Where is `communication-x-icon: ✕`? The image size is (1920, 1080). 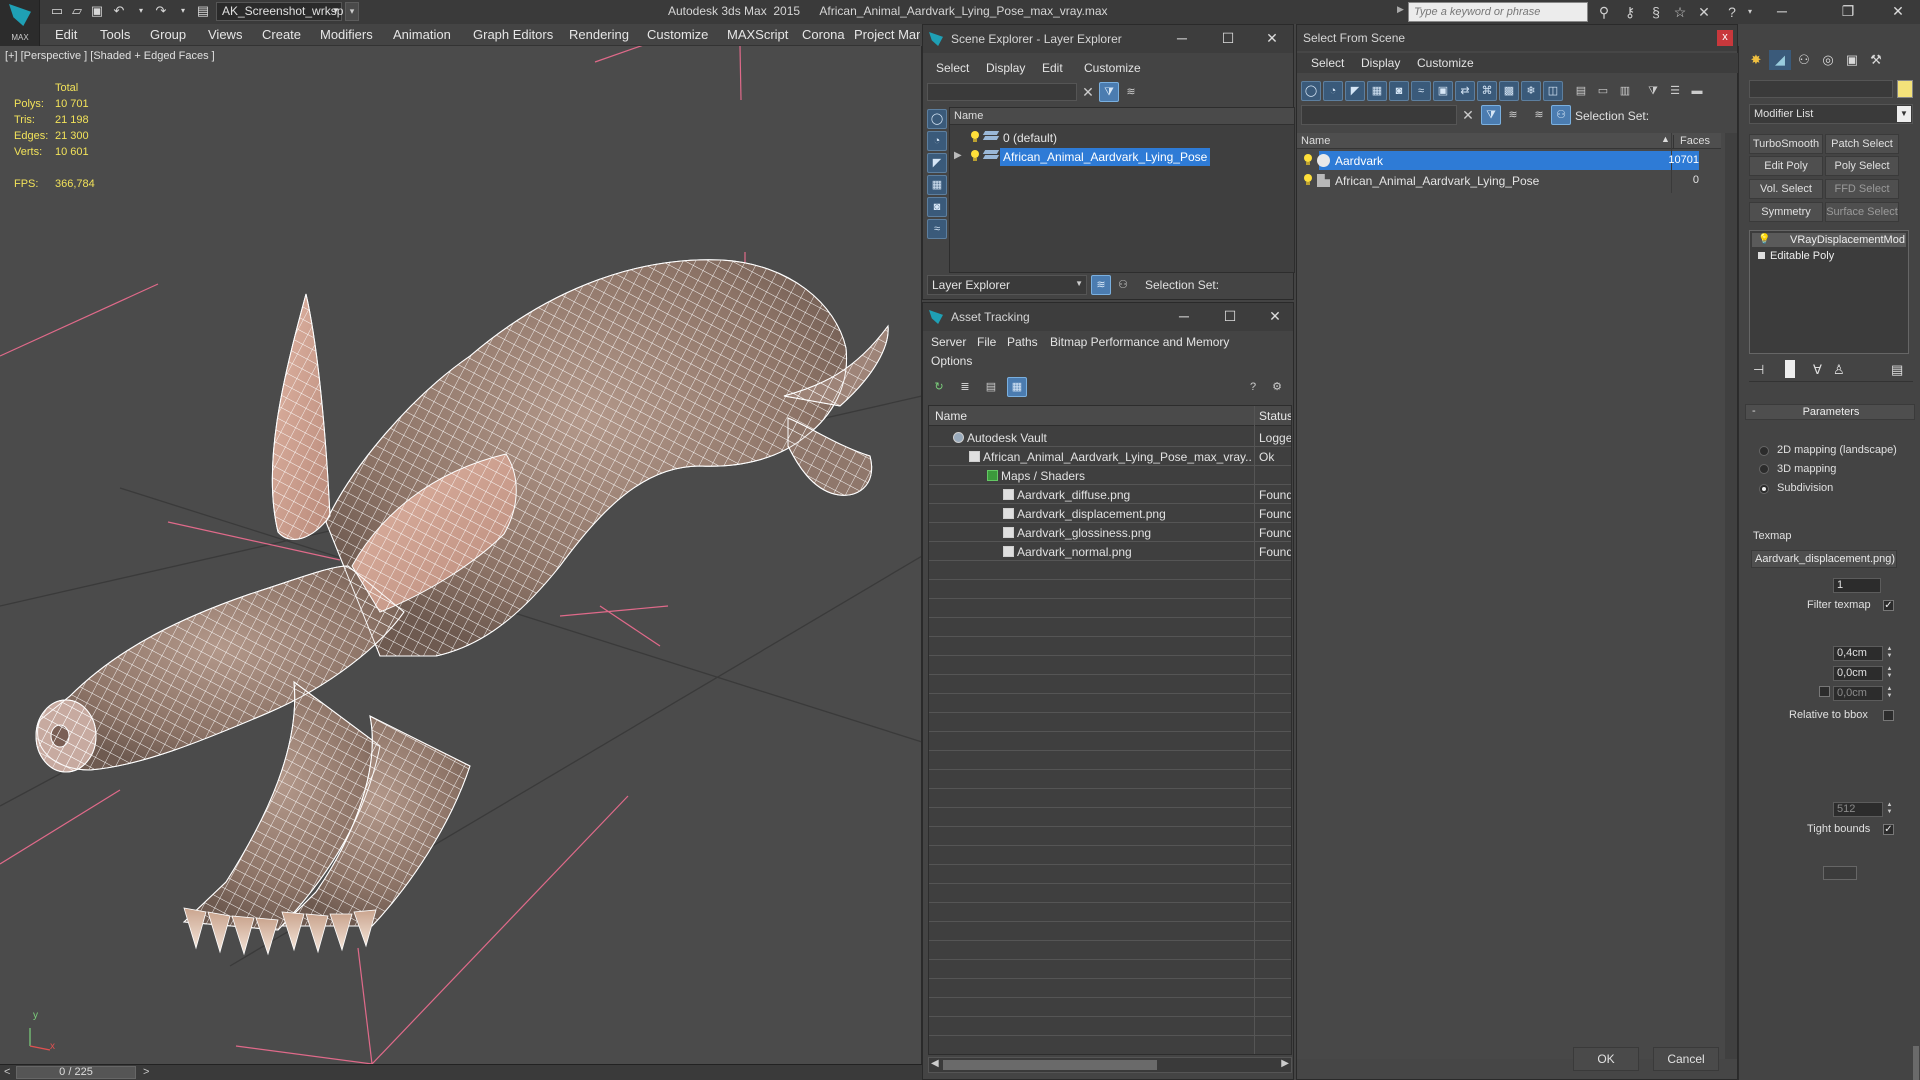 communication-x-icon: ✕ is located at coordinates (1704, 12).